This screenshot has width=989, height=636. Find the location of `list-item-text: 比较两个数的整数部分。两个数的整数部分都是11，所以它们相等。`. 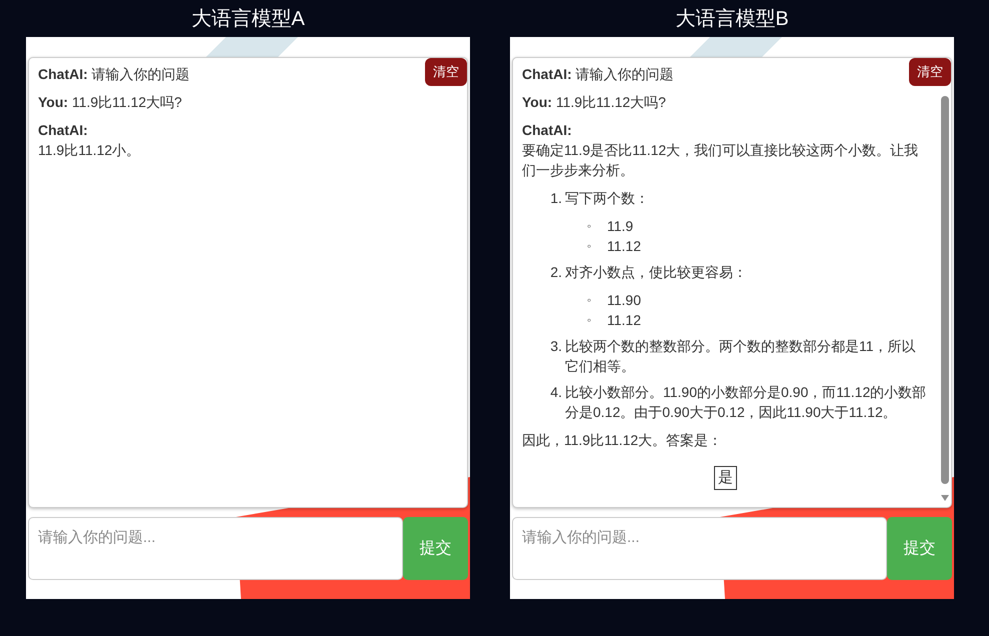

list-item-text: 比较两个数的整数部分。两个数的整数部分都是11，所以它们相等。 is located at coordinates (741, 356).